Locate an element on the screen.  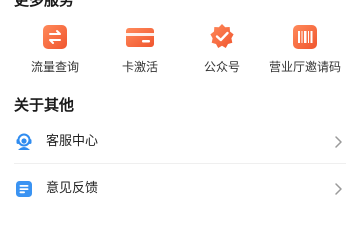
feedback-label: 意见反馈 is located at coordinates (72, 188).